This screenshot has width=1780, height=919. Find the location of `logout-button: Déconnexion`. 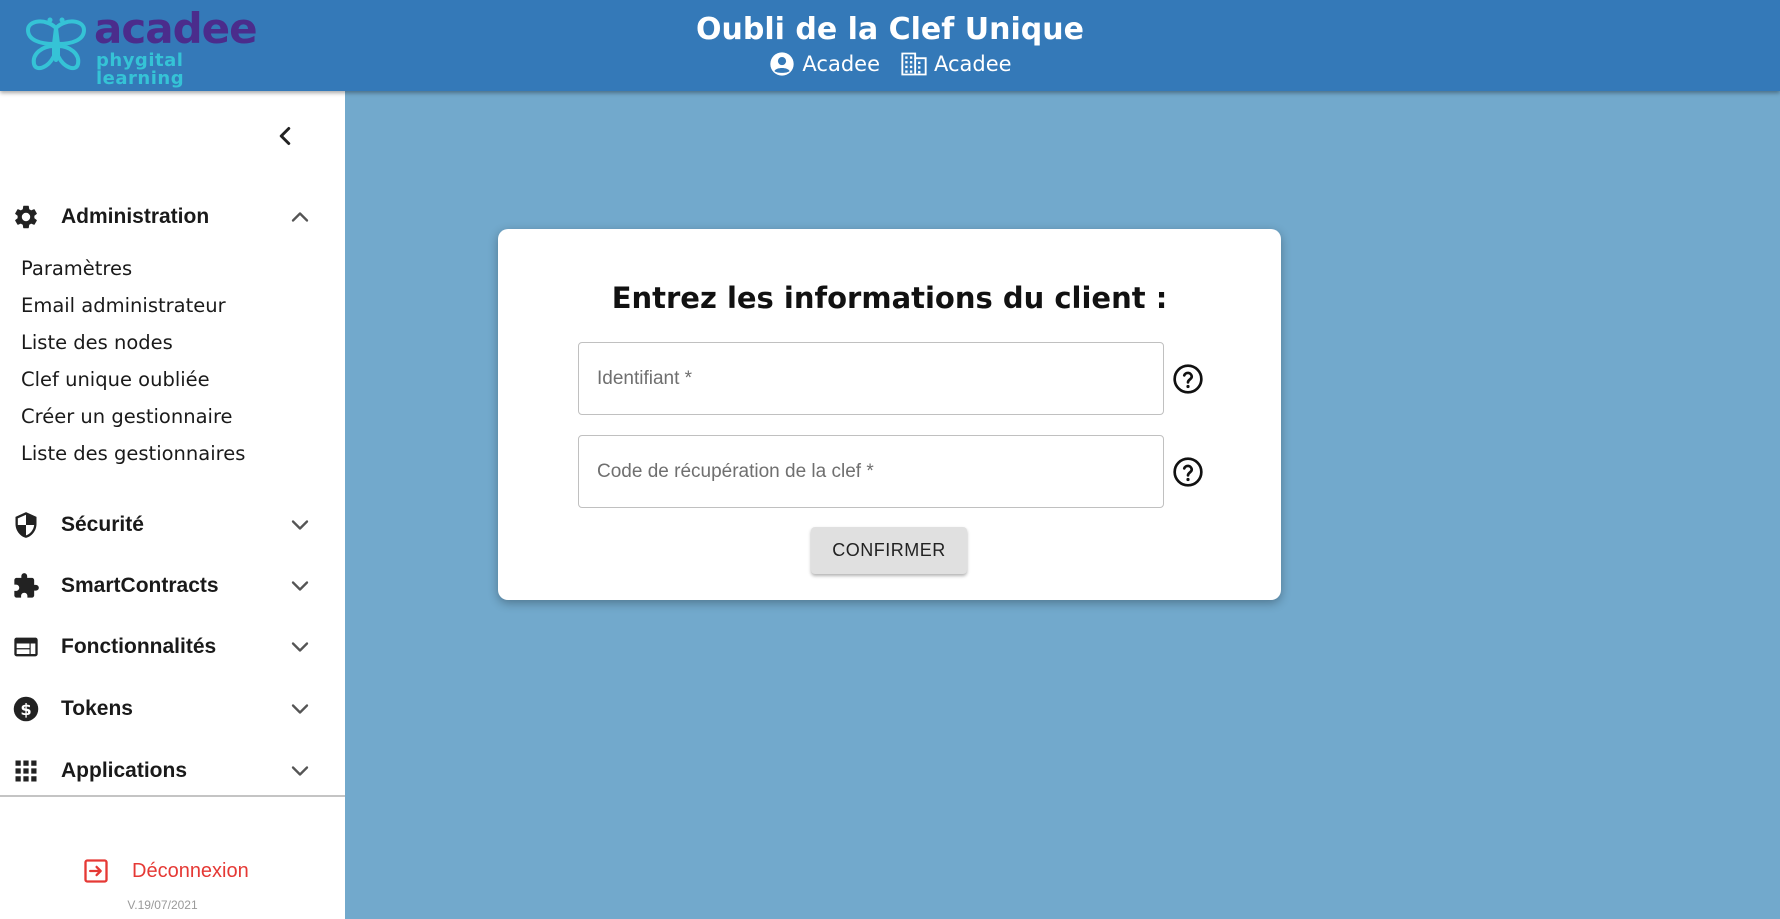

logout-button: Déconnexion is located at coordinates (165, 871).